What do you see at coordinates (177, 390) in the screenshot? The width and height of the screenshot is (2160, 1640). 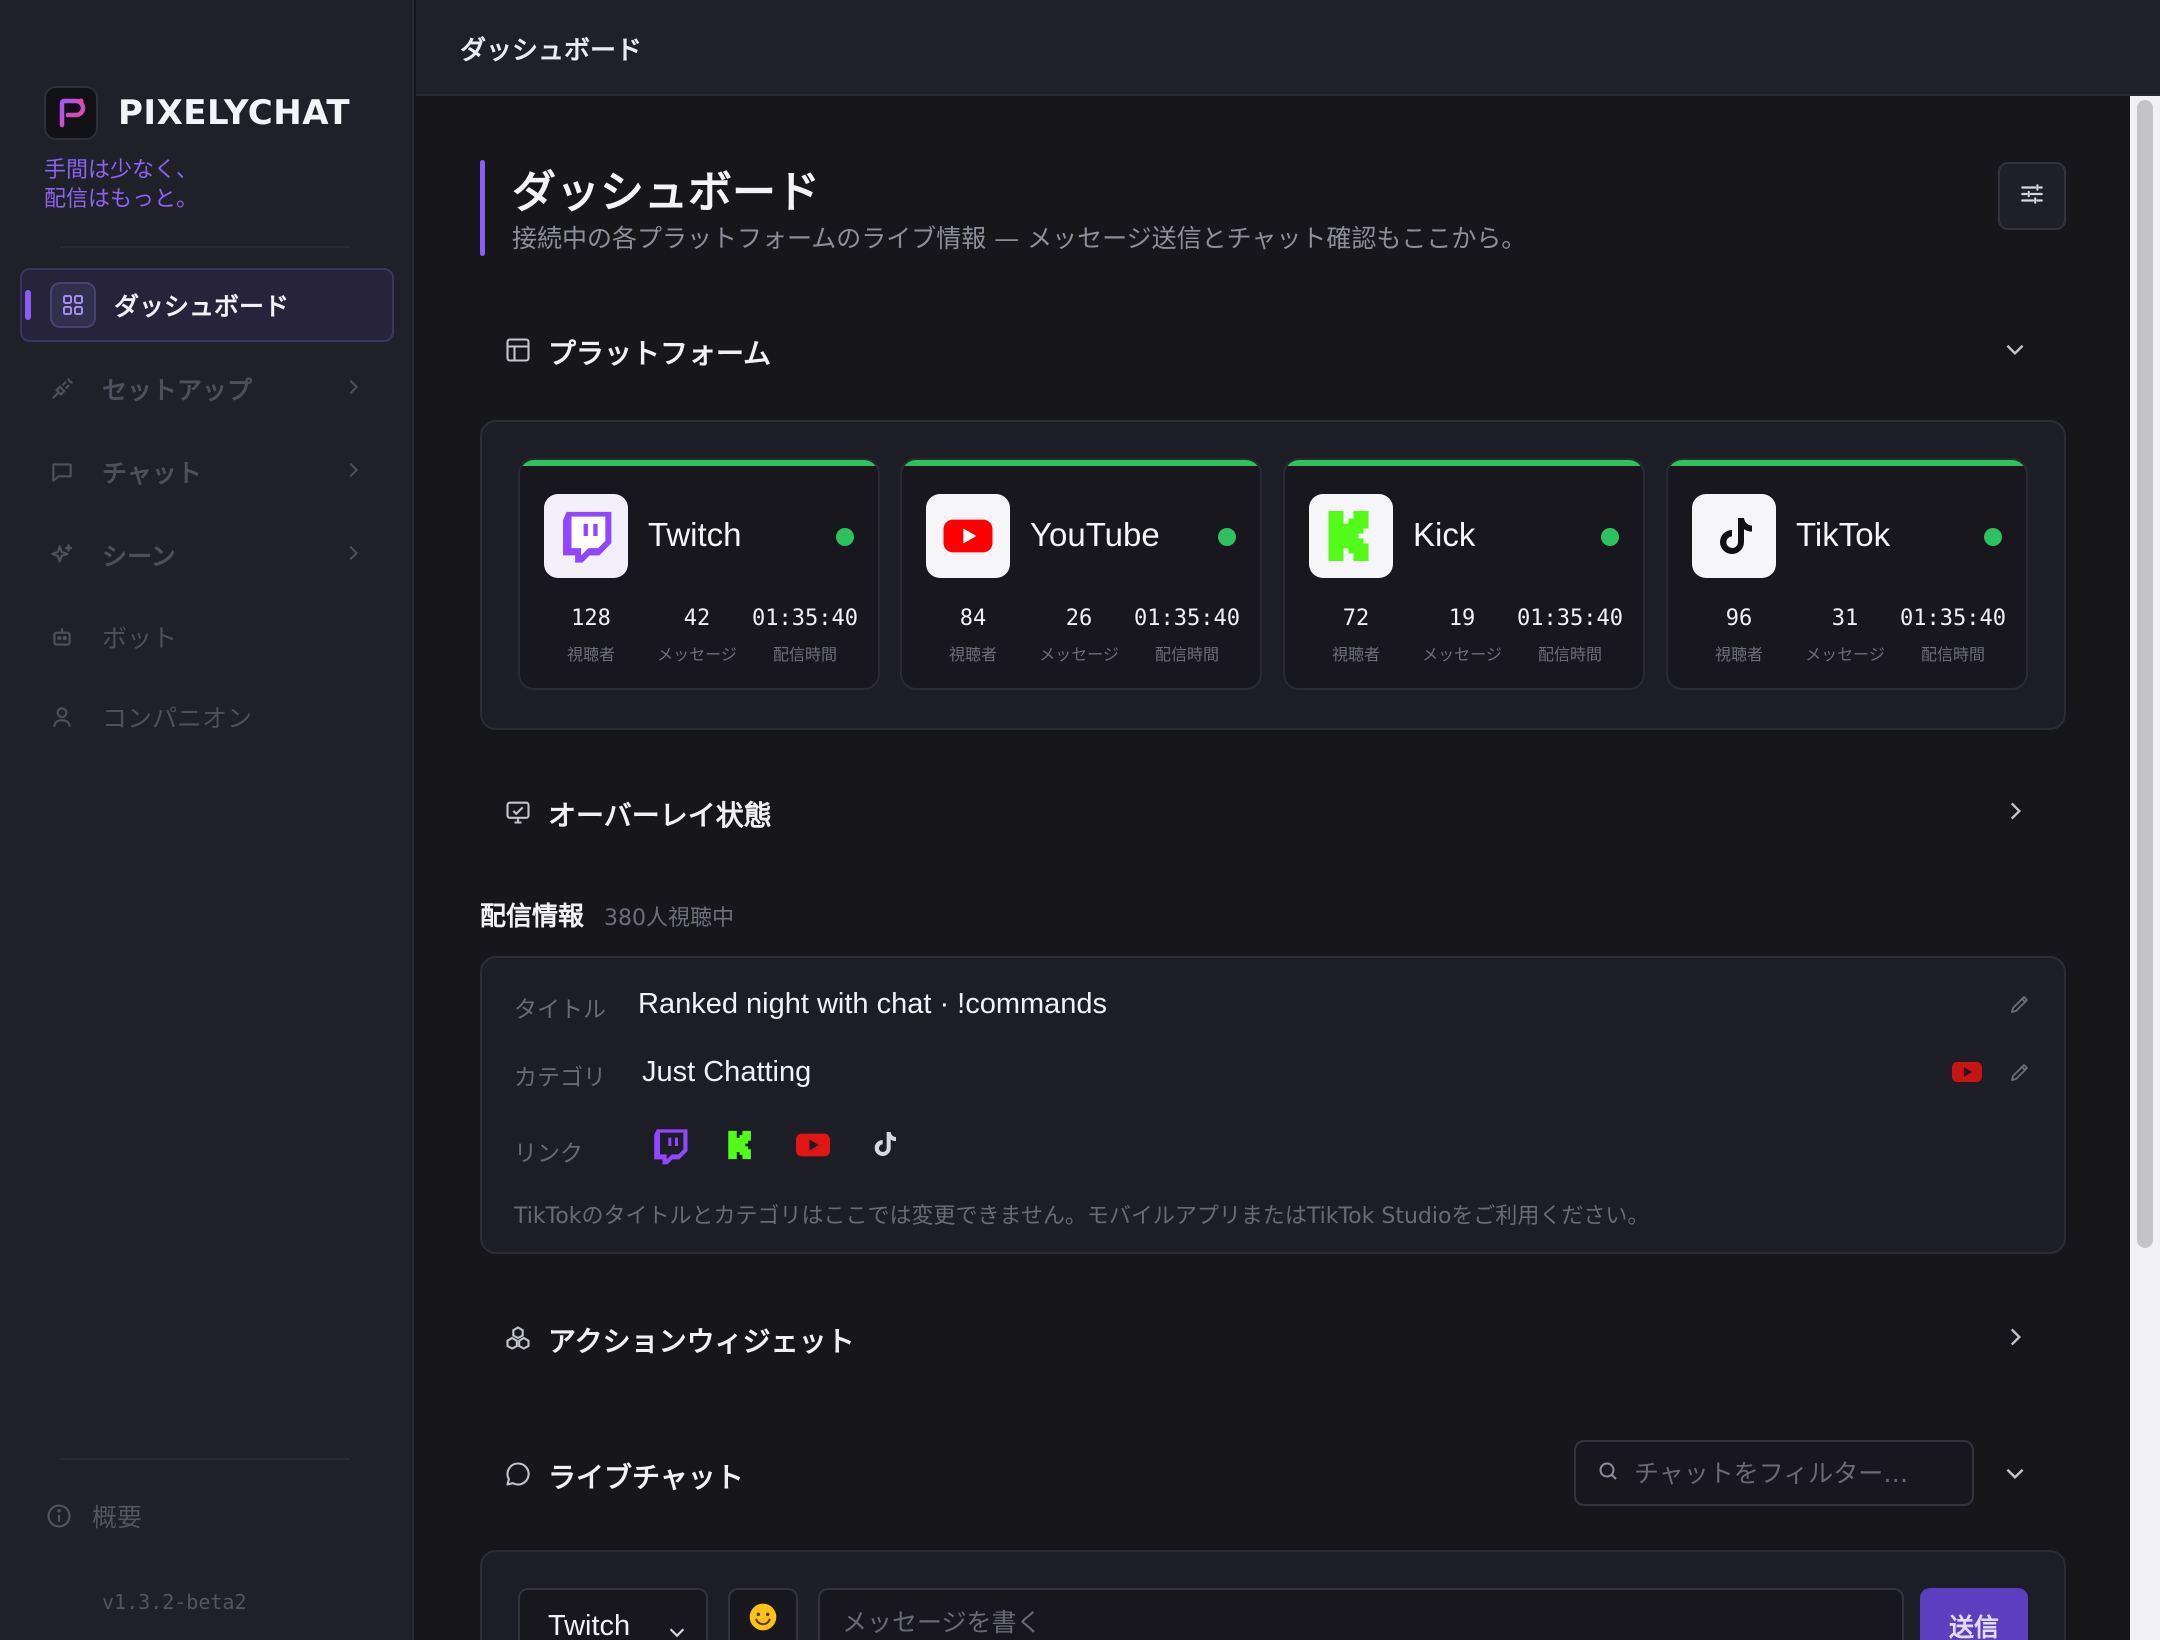 I see `sidebar-item-label: セットアップ` at bounding box center [177, 390].